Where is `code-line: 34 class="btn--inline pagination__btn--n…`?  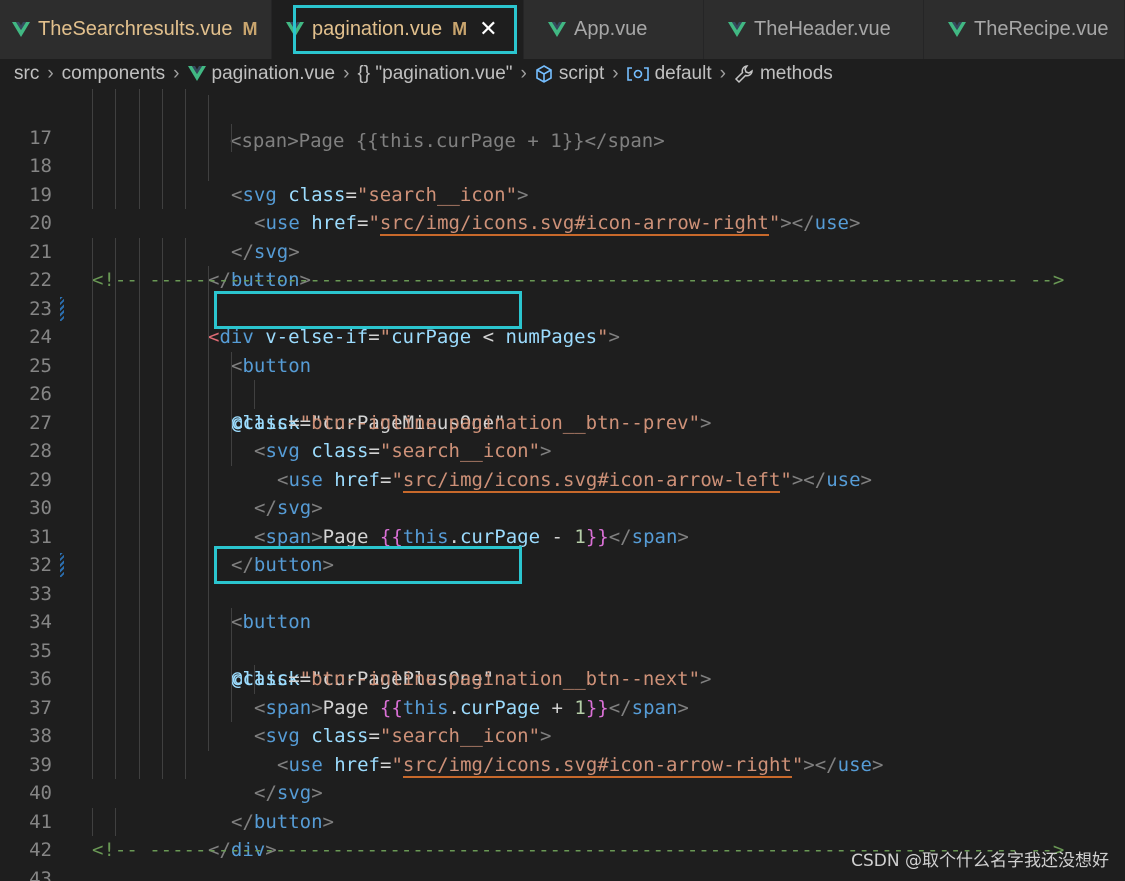 code-line: 34 class="btn--inline pagination__btn--n… is located at coordinates (562, 634).